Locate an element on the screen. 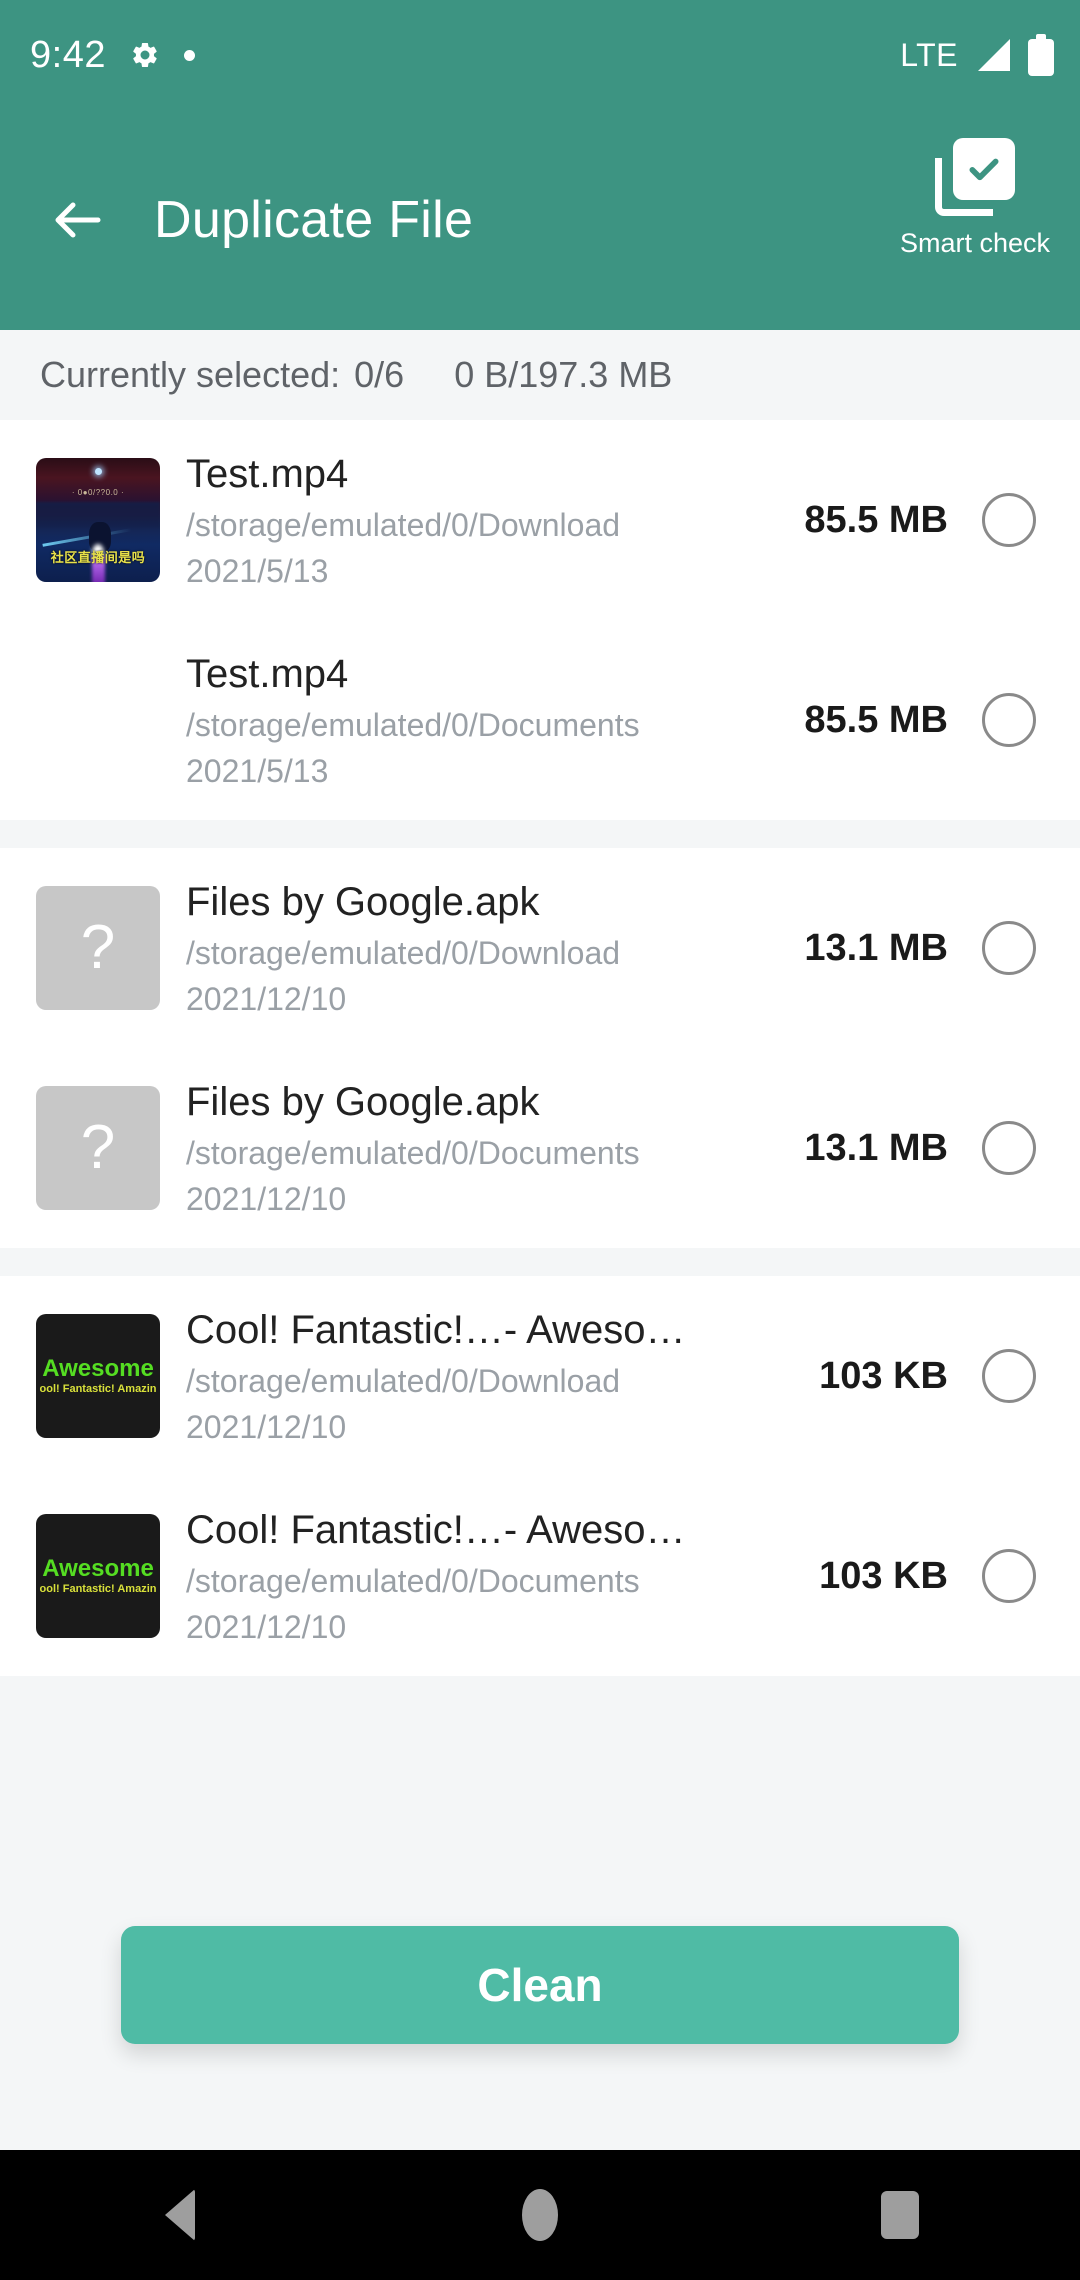 Image resolution: width=1080 pixels, height=2280 pixels. back-arrow-icon is located at coordinates (78, 220).